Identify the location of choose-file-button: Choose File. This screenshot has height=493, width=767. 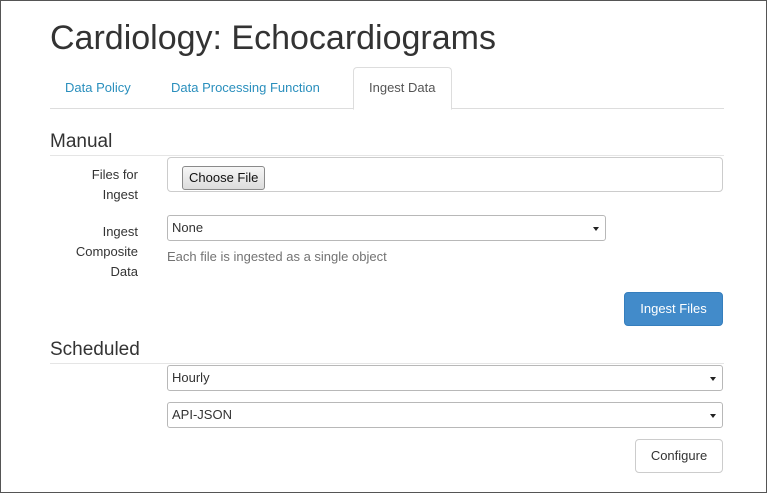
(224, 178).